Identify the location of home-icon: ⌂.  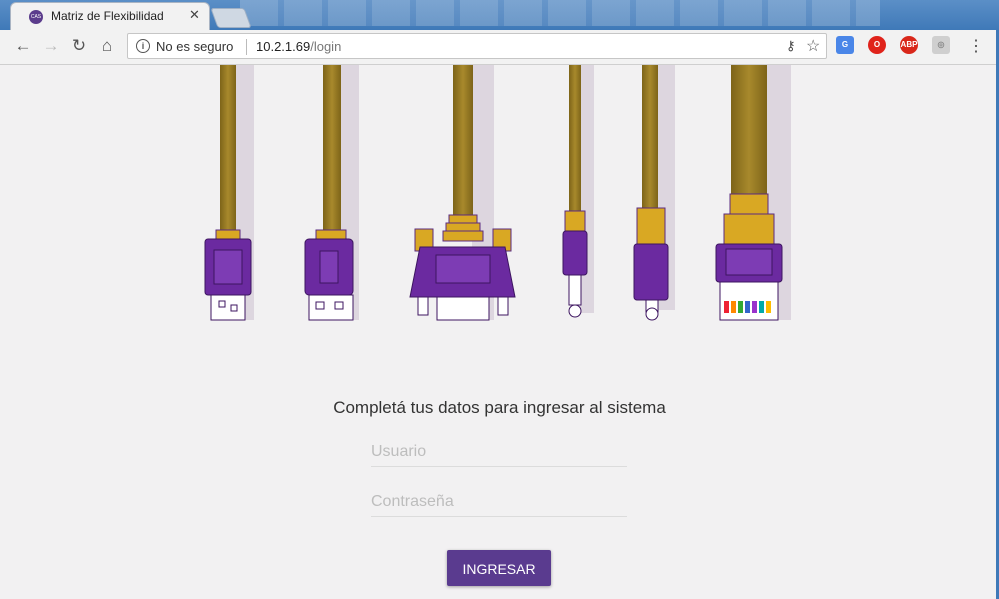
(107, 46).